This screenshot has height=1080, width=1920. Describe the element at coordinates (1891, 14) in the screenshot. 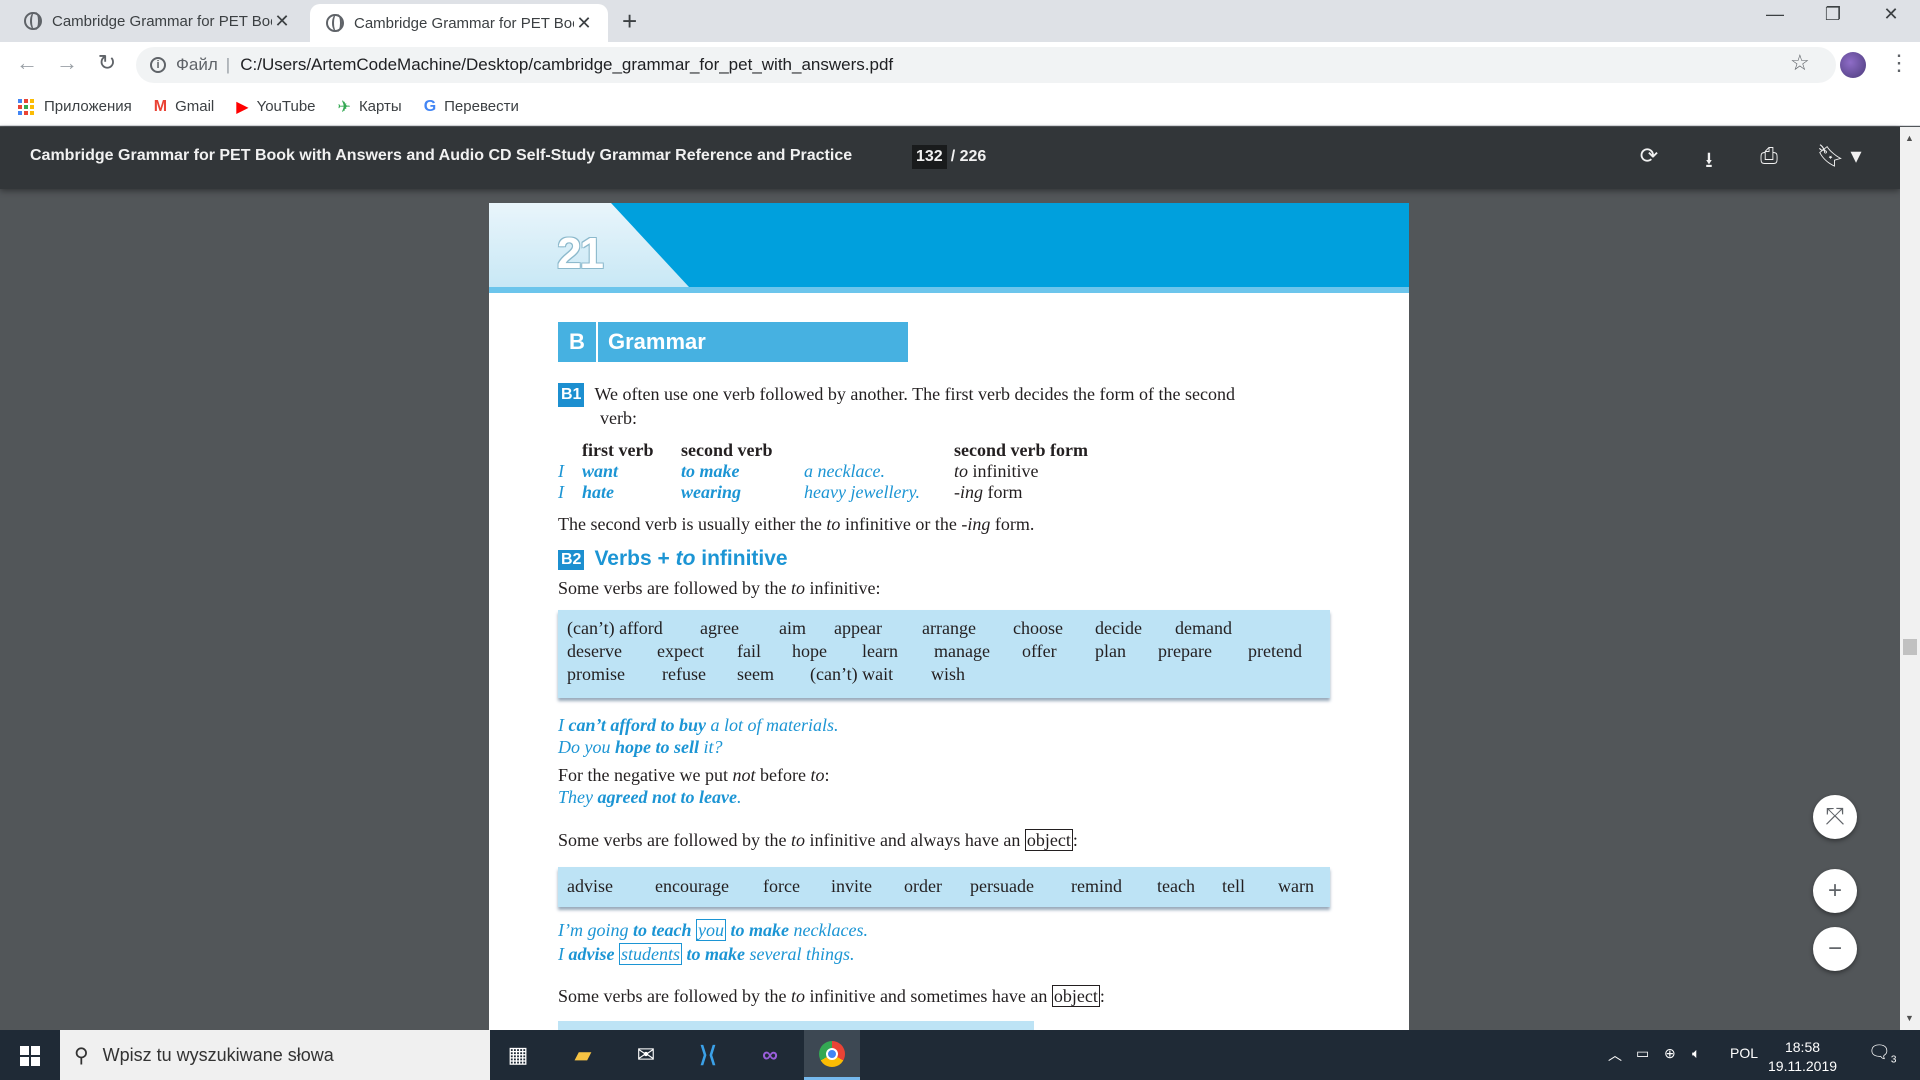

I see `close-window-button: ✕` at that location.